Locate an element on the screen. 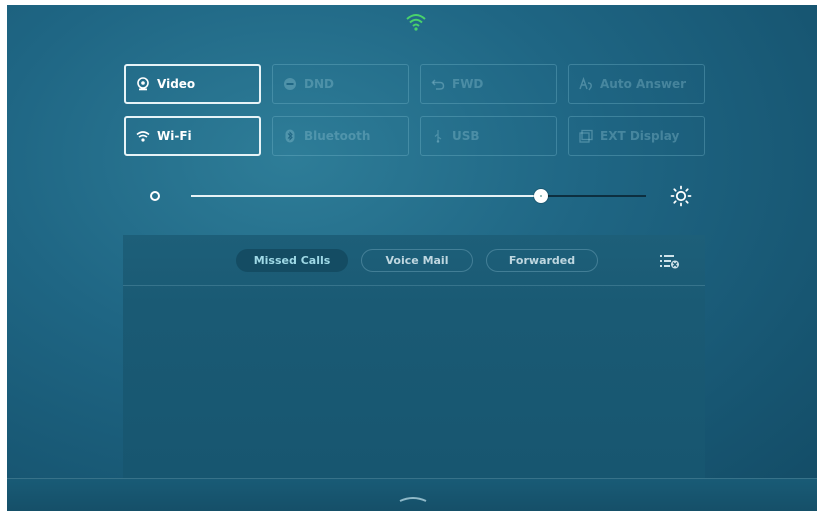 This screenshot has height=517, width=824. tab-voice-mail: Voice Mail is located at coordinates (417, 260).